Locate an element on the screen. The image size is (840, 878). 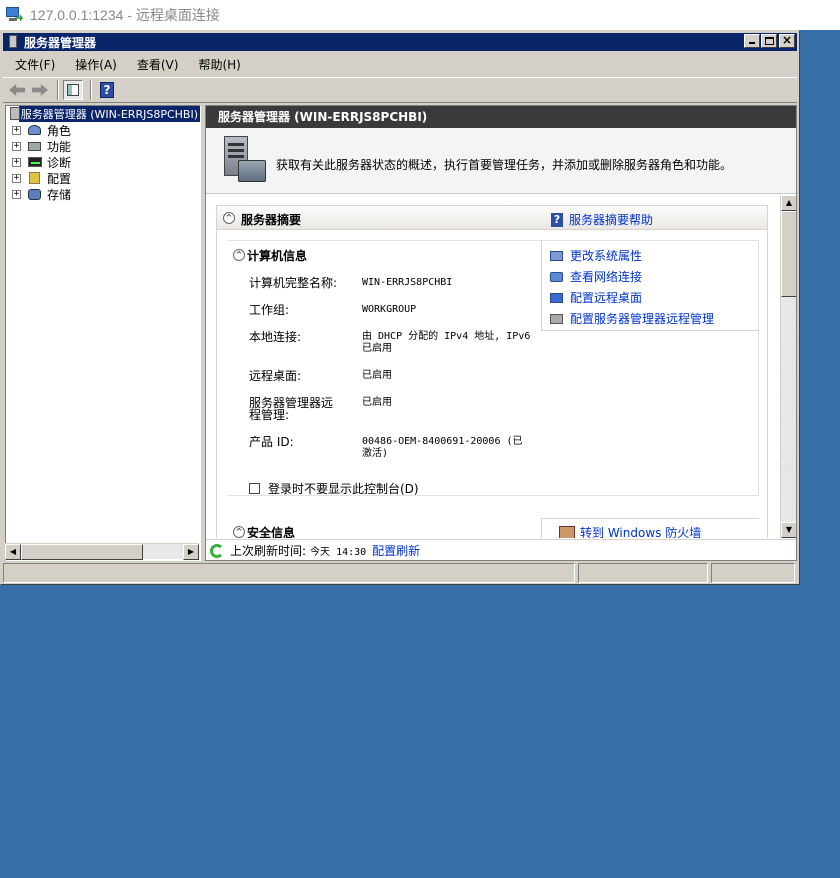
server-summary-help-link: ? 服务器摘要帮助 is located at coordinates (602, 219).